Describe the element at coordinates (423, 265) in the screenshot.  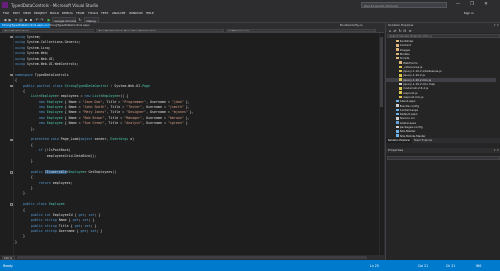
I see `status-col: Col 21` at that location.